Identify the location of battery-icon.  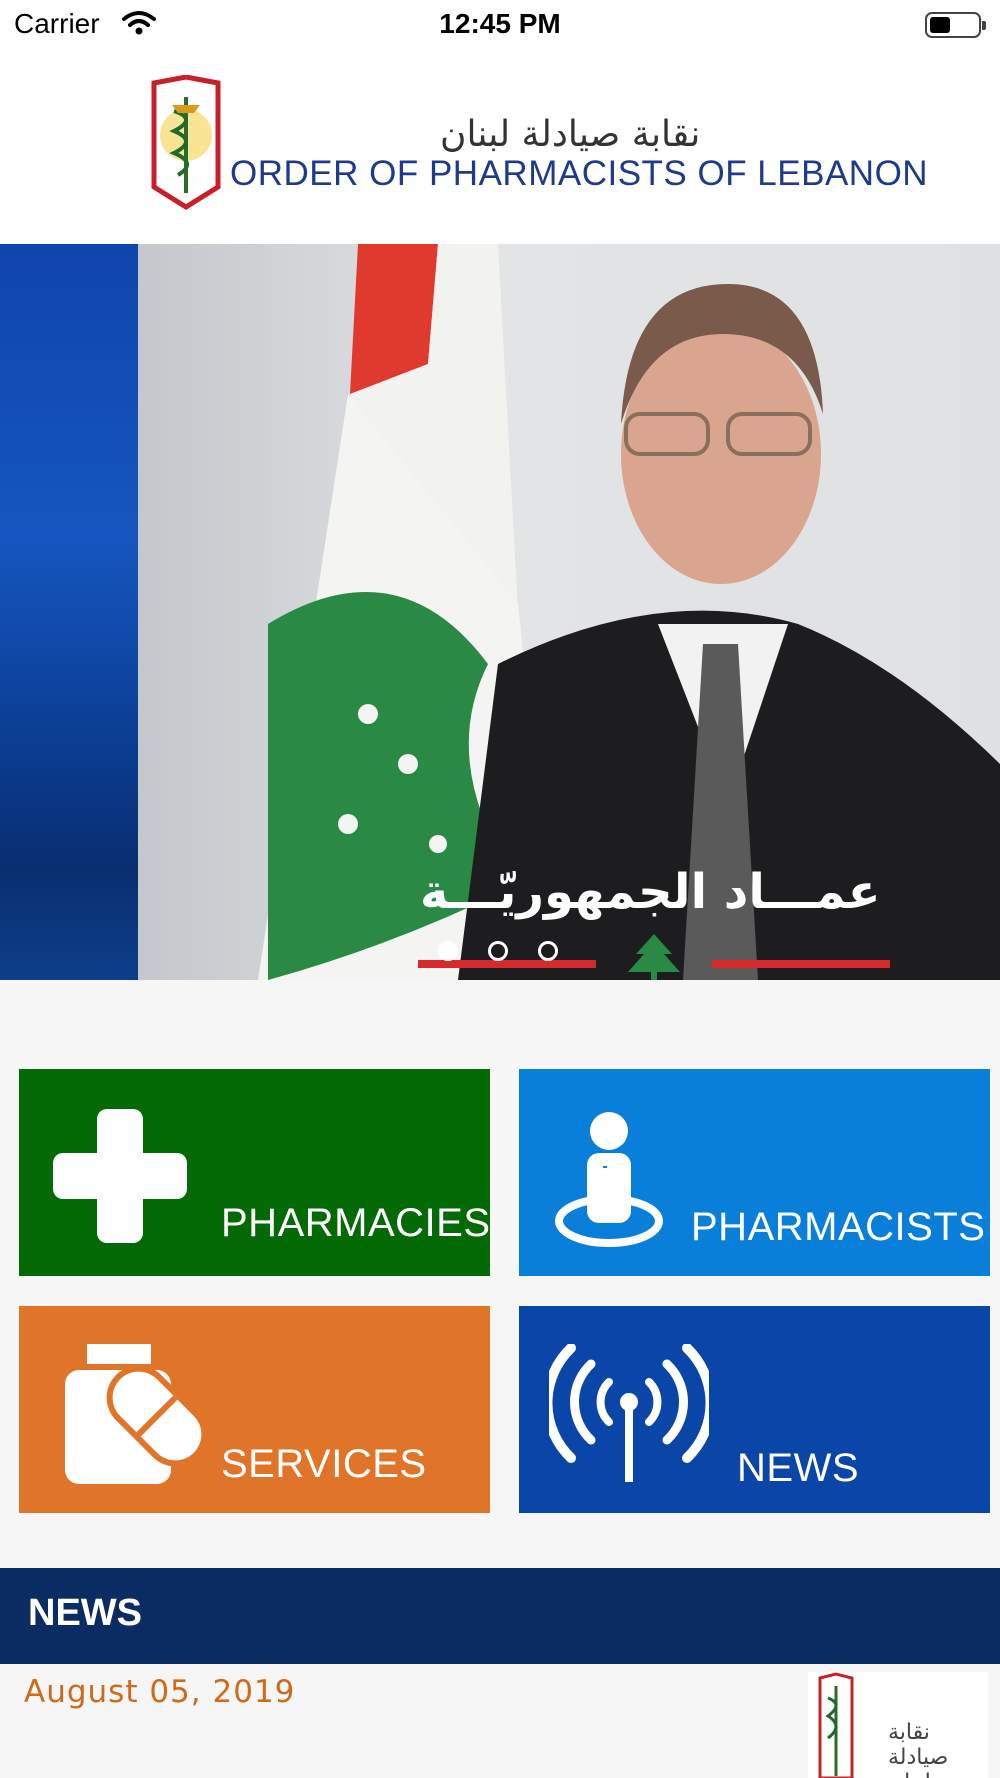
(955, 25).